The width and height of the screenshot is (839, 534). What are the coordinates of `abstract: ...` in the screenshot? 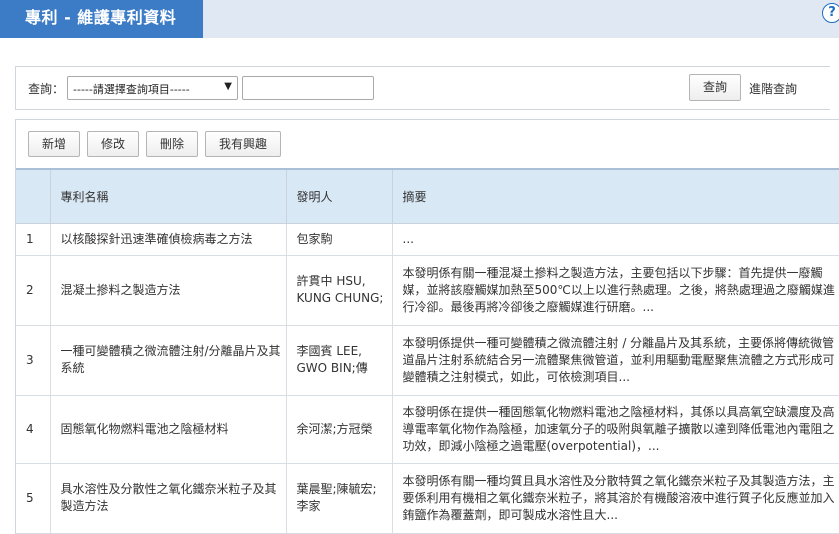 It's located at (615, 239).